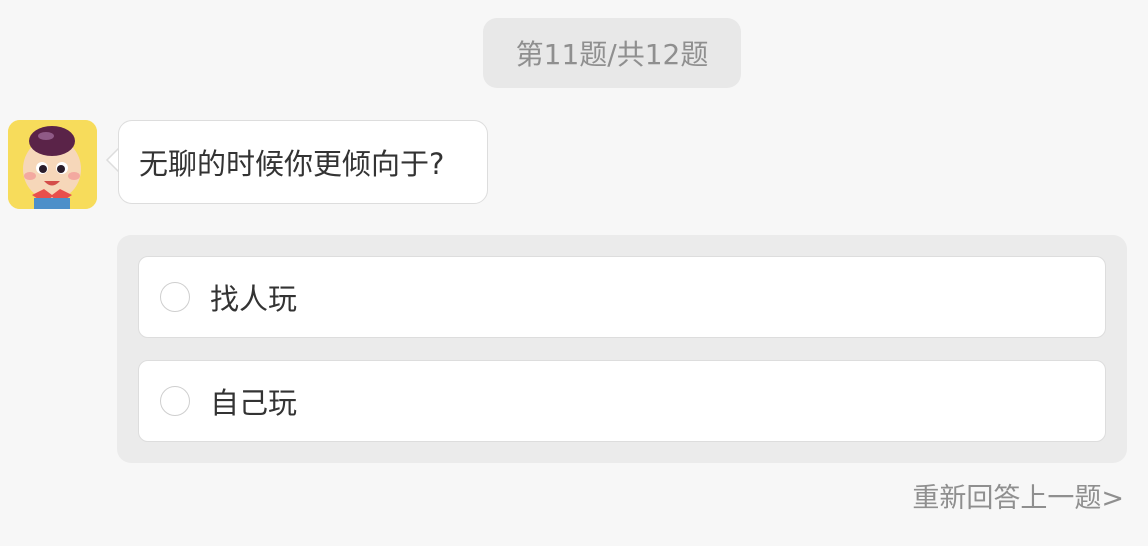 The image size is (1148, 546). What do you see at coordinates (254, 403) in the screenshot?
I see `answer-option-label: 自己玩` at bounding box center [254, 403].